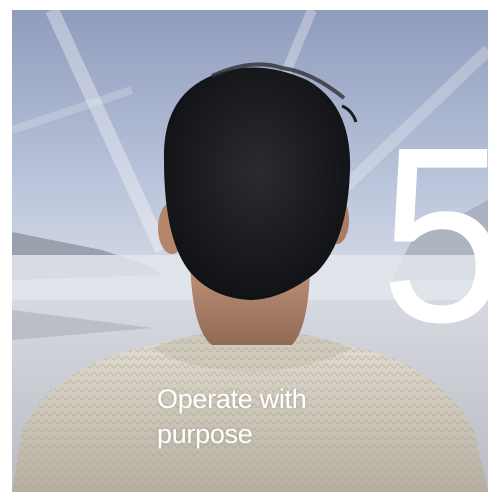  Describe the element at coordinates (434, 235) in the screenshot. I see `card-number: 5` at that location.